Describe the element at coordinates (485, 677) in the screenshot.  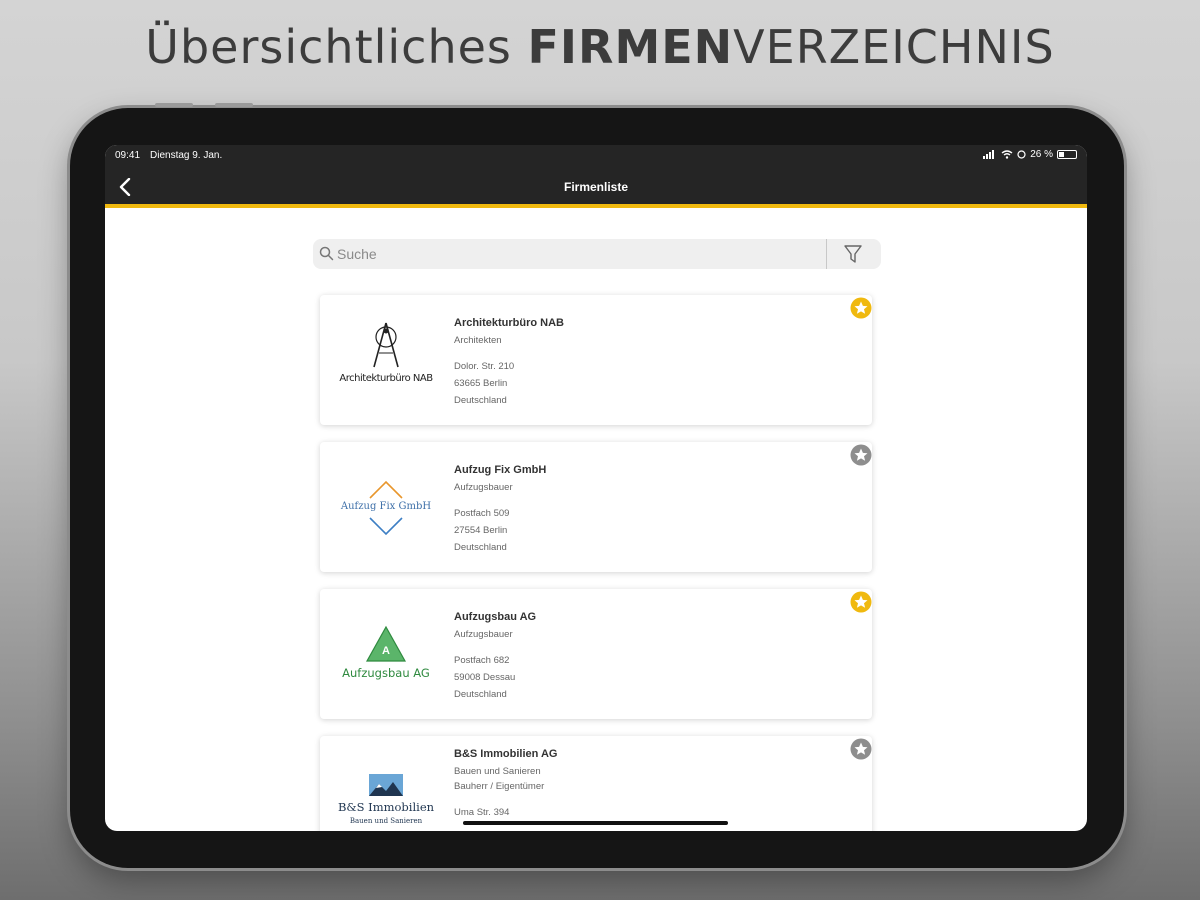
I see `address-line: 59008 Dessau` at that location.